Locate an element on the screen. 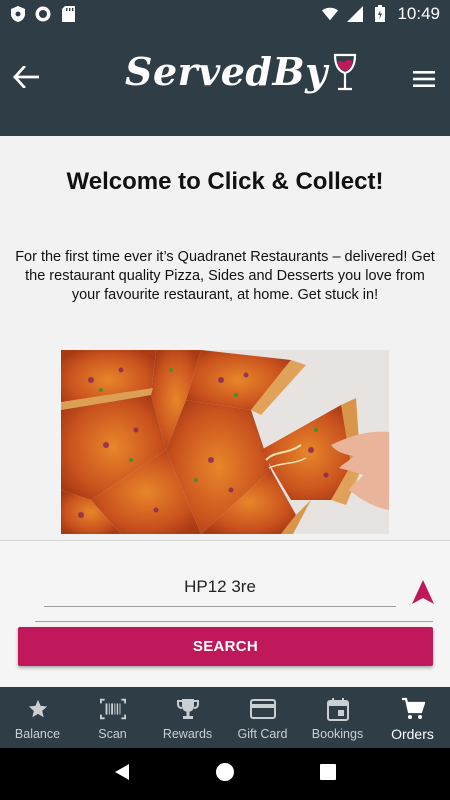  square-recents-icon is located at coordinates (328, 774).